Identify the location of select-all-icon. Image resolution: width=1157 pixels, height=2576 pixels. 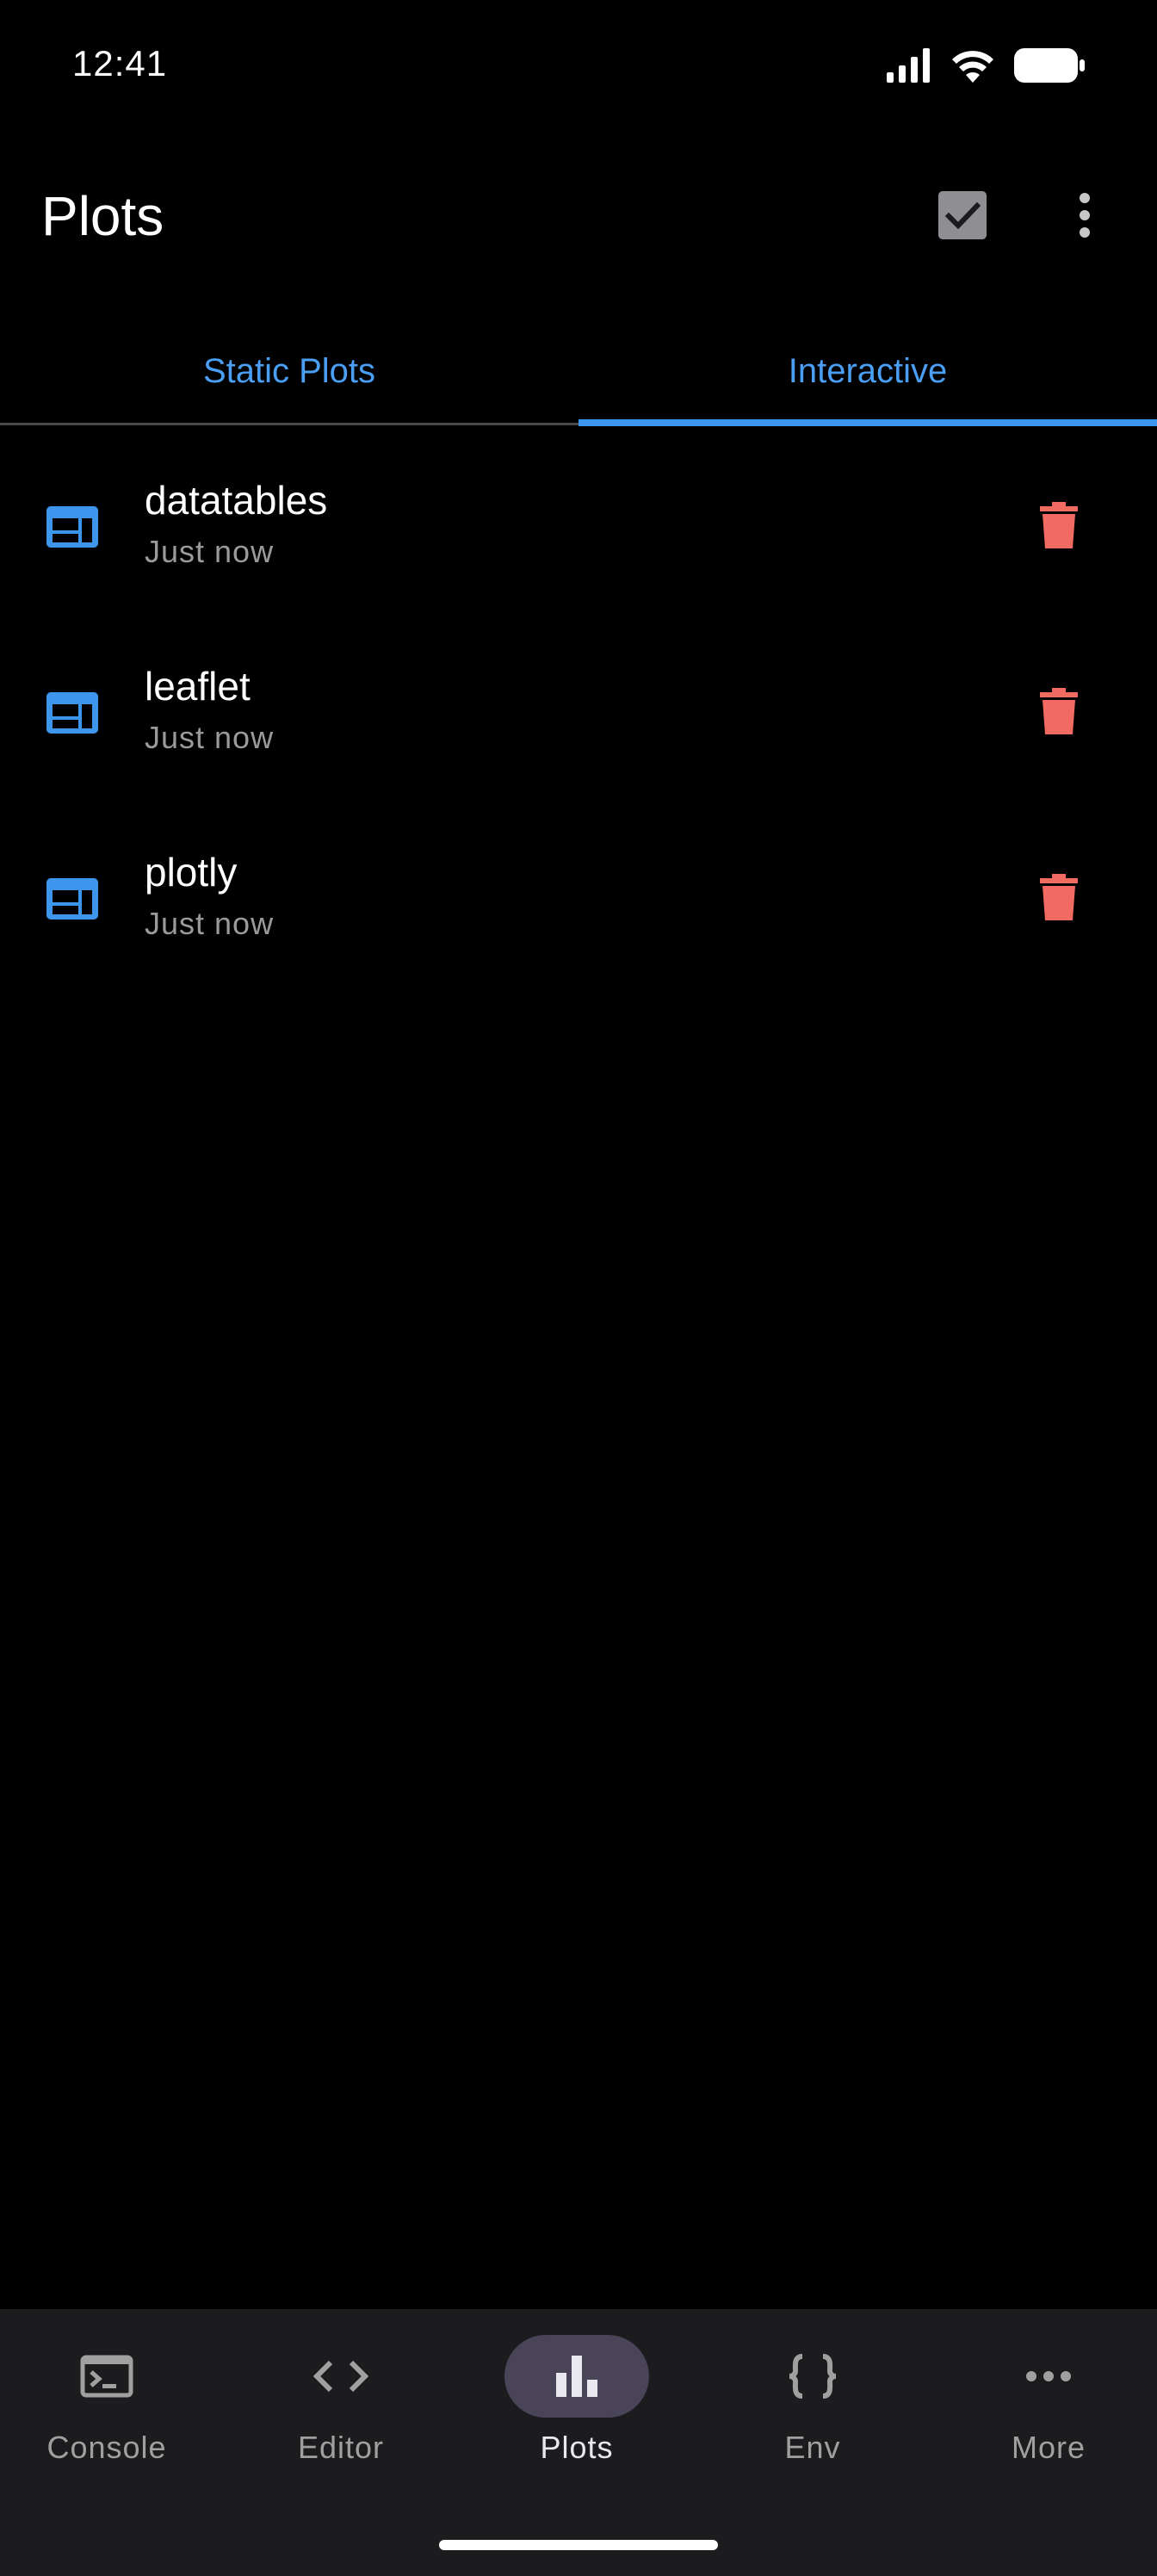
(962, 215).